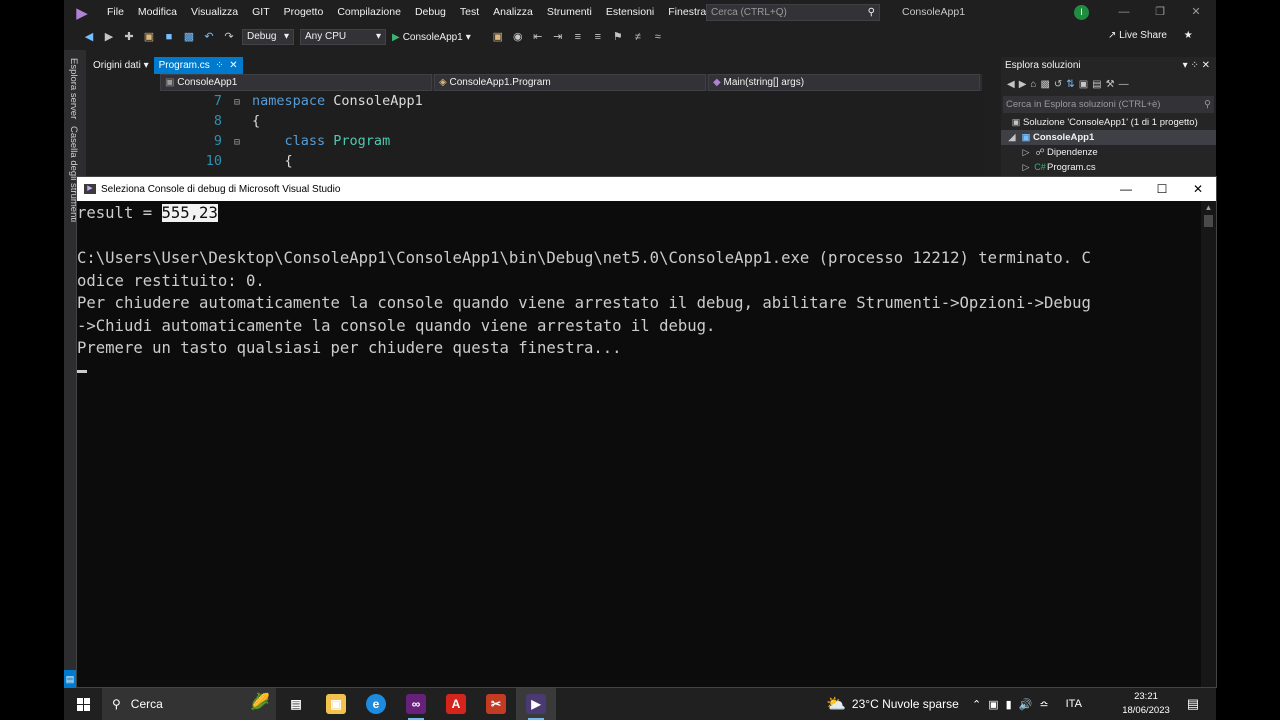 Image resolution: width=1280 pixels, height=720 pixels. What do you see at coordinates (558, 37) in the screenshot?
I see `step-into-icon: ⇥` at bounding box center [558, 37].